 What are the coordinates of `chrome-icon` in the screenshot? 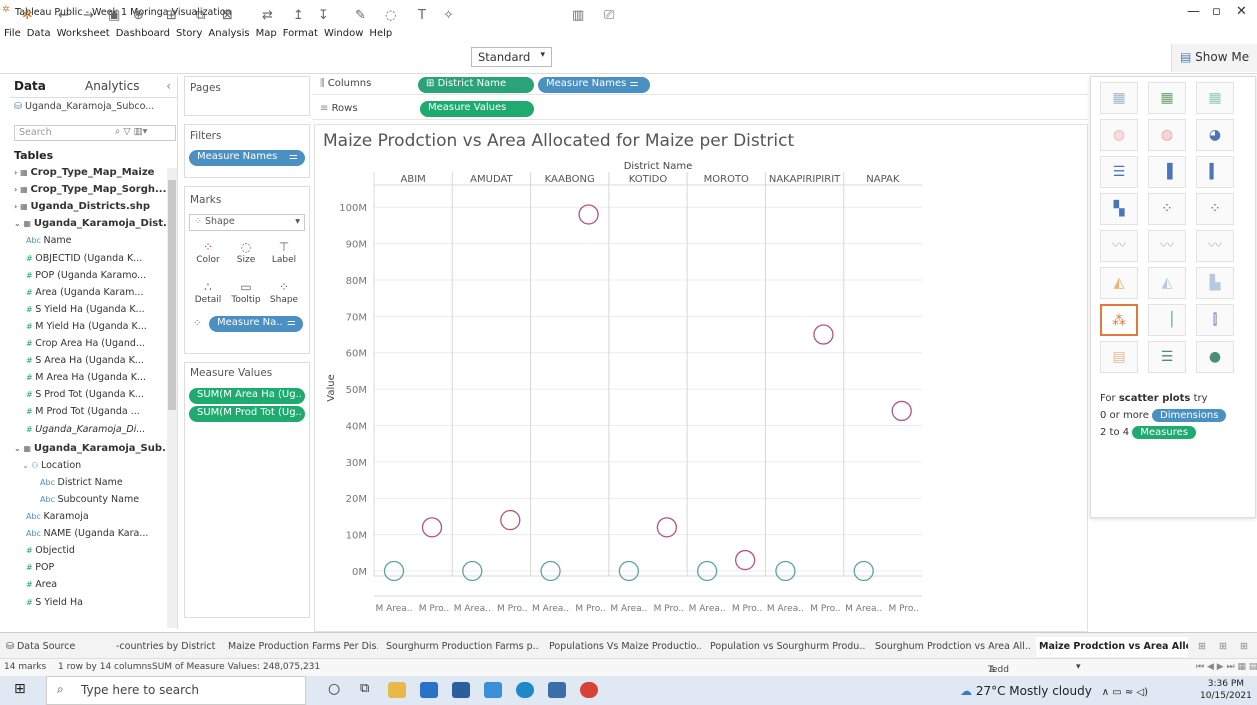 It's located at (589, 690).